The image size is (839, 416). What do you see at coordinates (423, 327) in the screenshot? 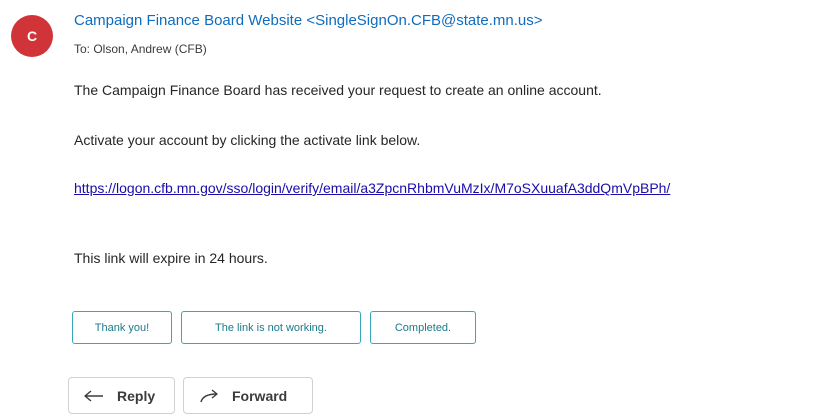
I see `suggested-reply-completed: Completed.` at bounding box center [423, 327].